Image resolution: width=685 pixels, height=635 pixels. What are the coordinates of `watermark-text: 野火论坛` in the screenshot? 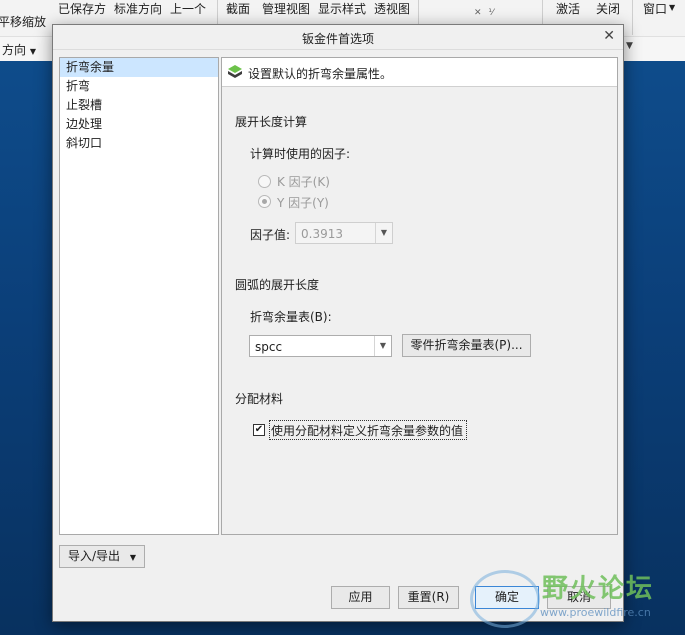 It's located at (598, 589).